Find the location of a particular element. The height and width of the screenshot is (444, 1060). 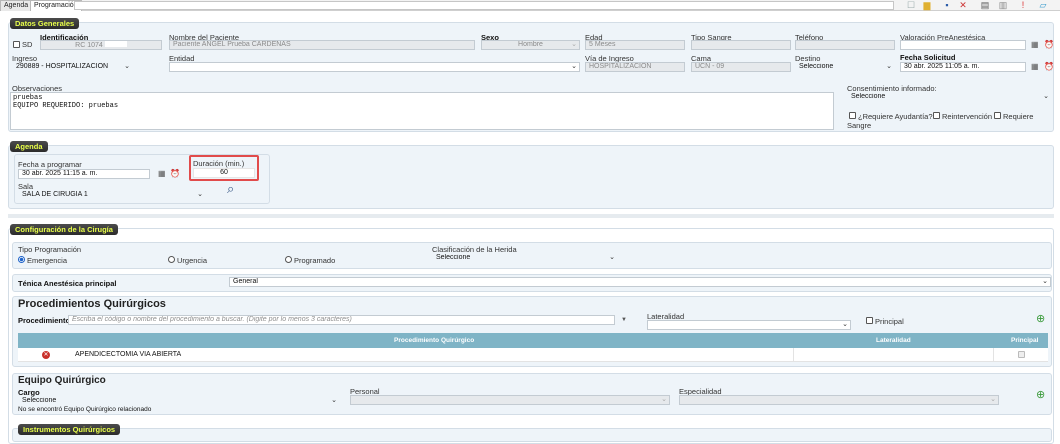

instrumentos-panel is located at coordinates (532, 435).